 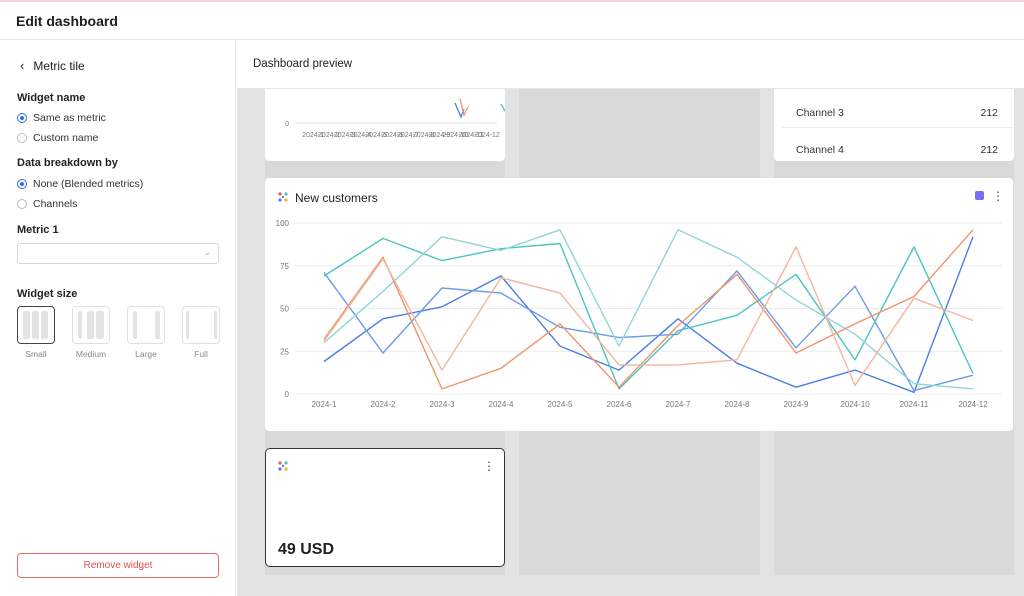 I want to click on preview-header: Dashboard preview, so click(x=630, y=65).